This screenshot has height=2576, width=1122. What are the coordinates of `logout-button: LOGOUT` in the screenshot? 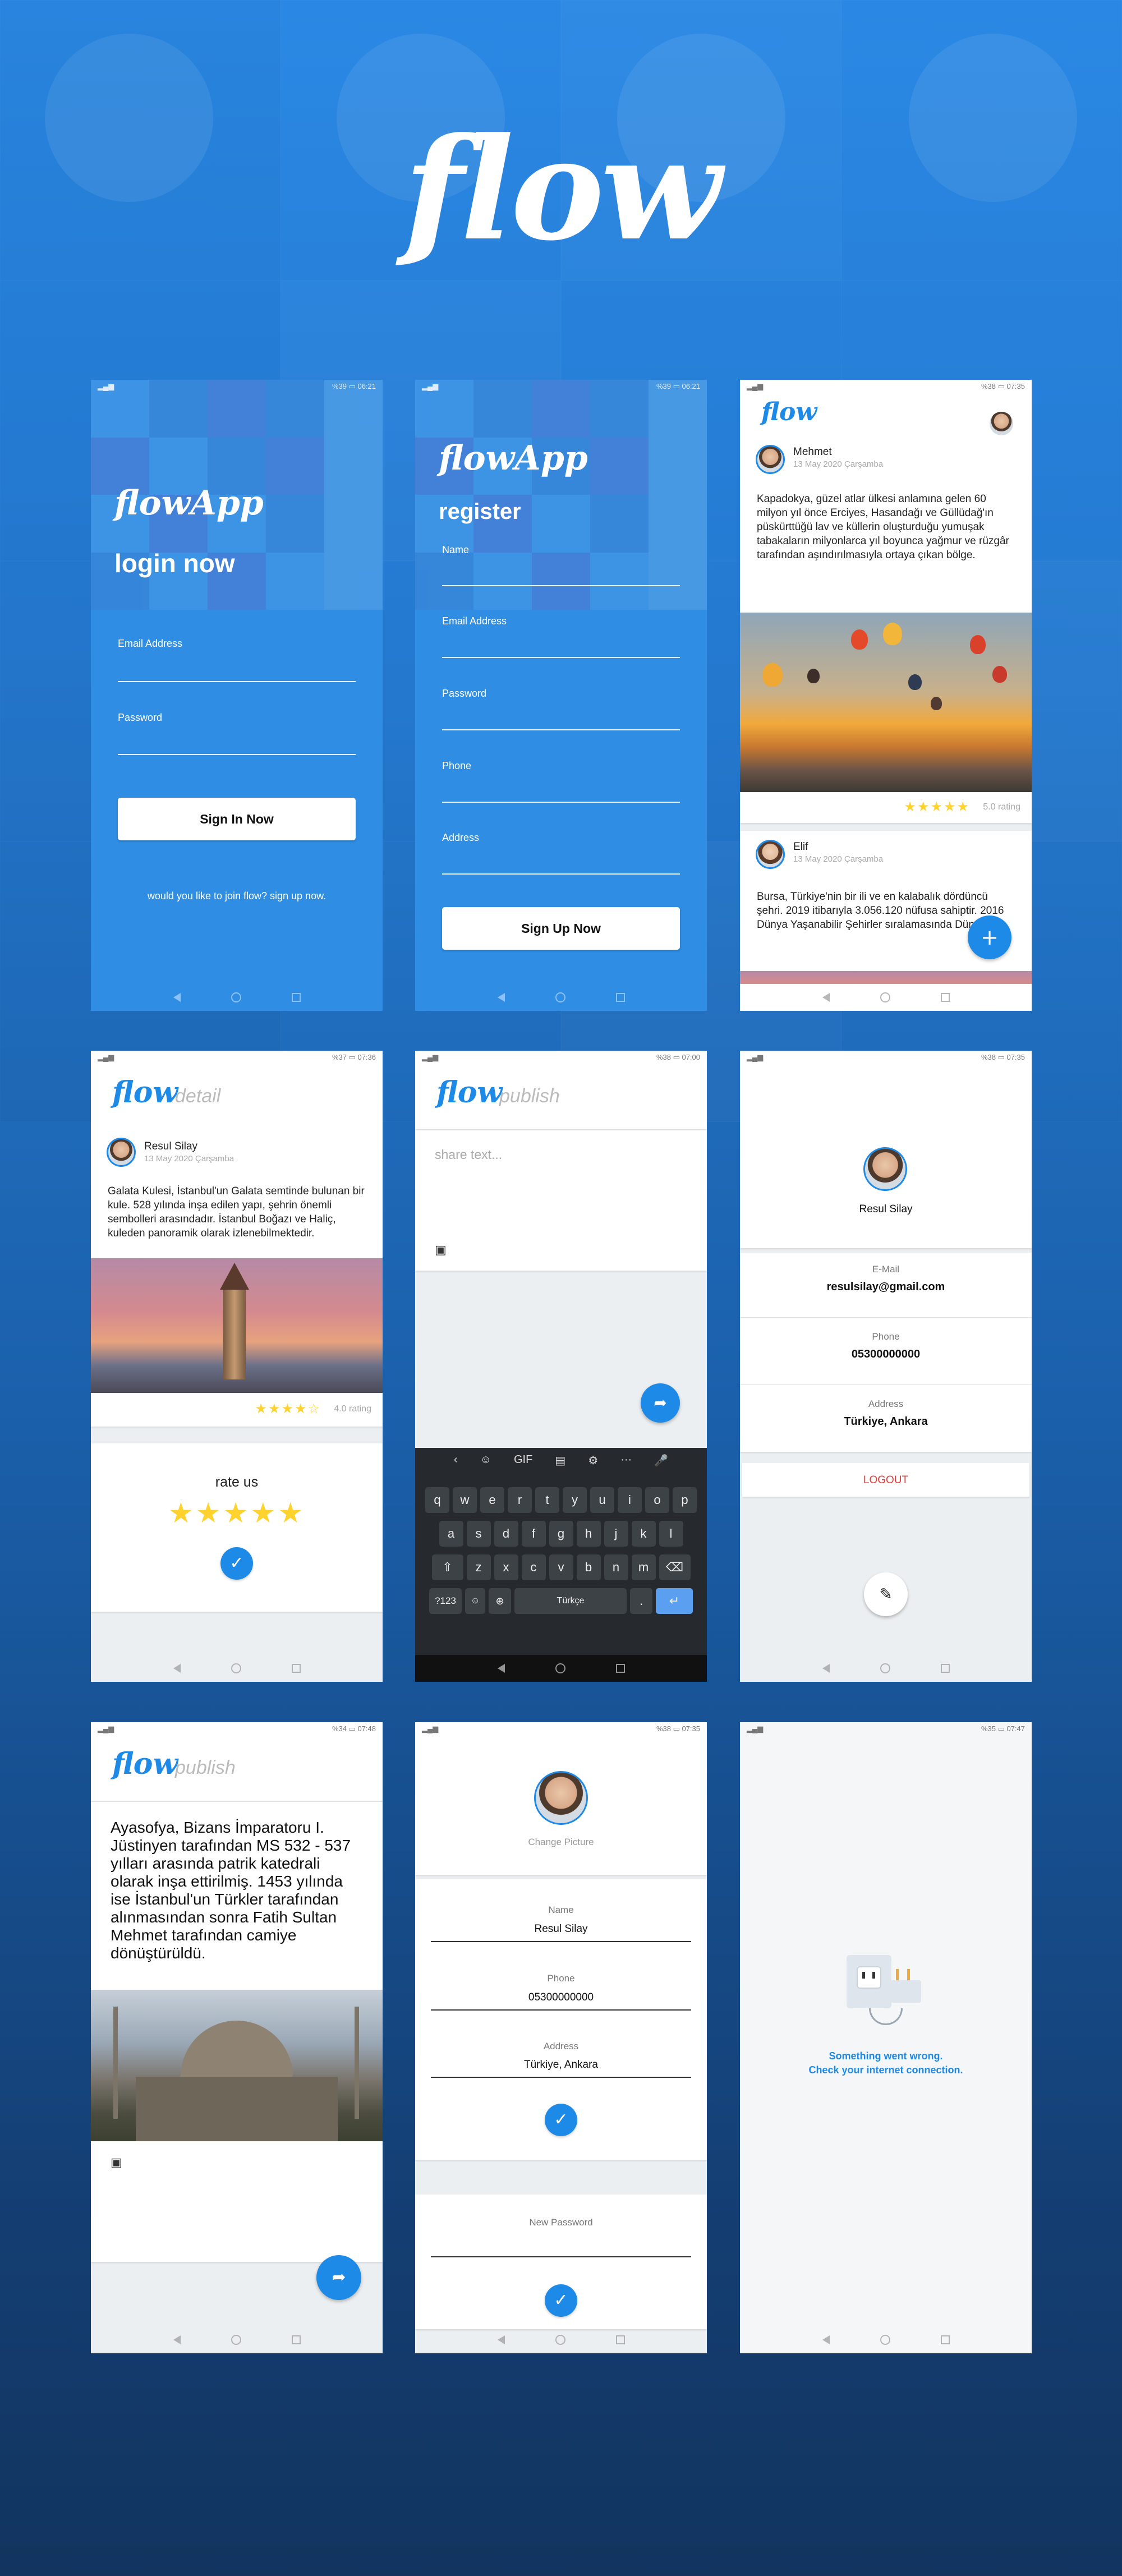 It's located at (886, 1480).